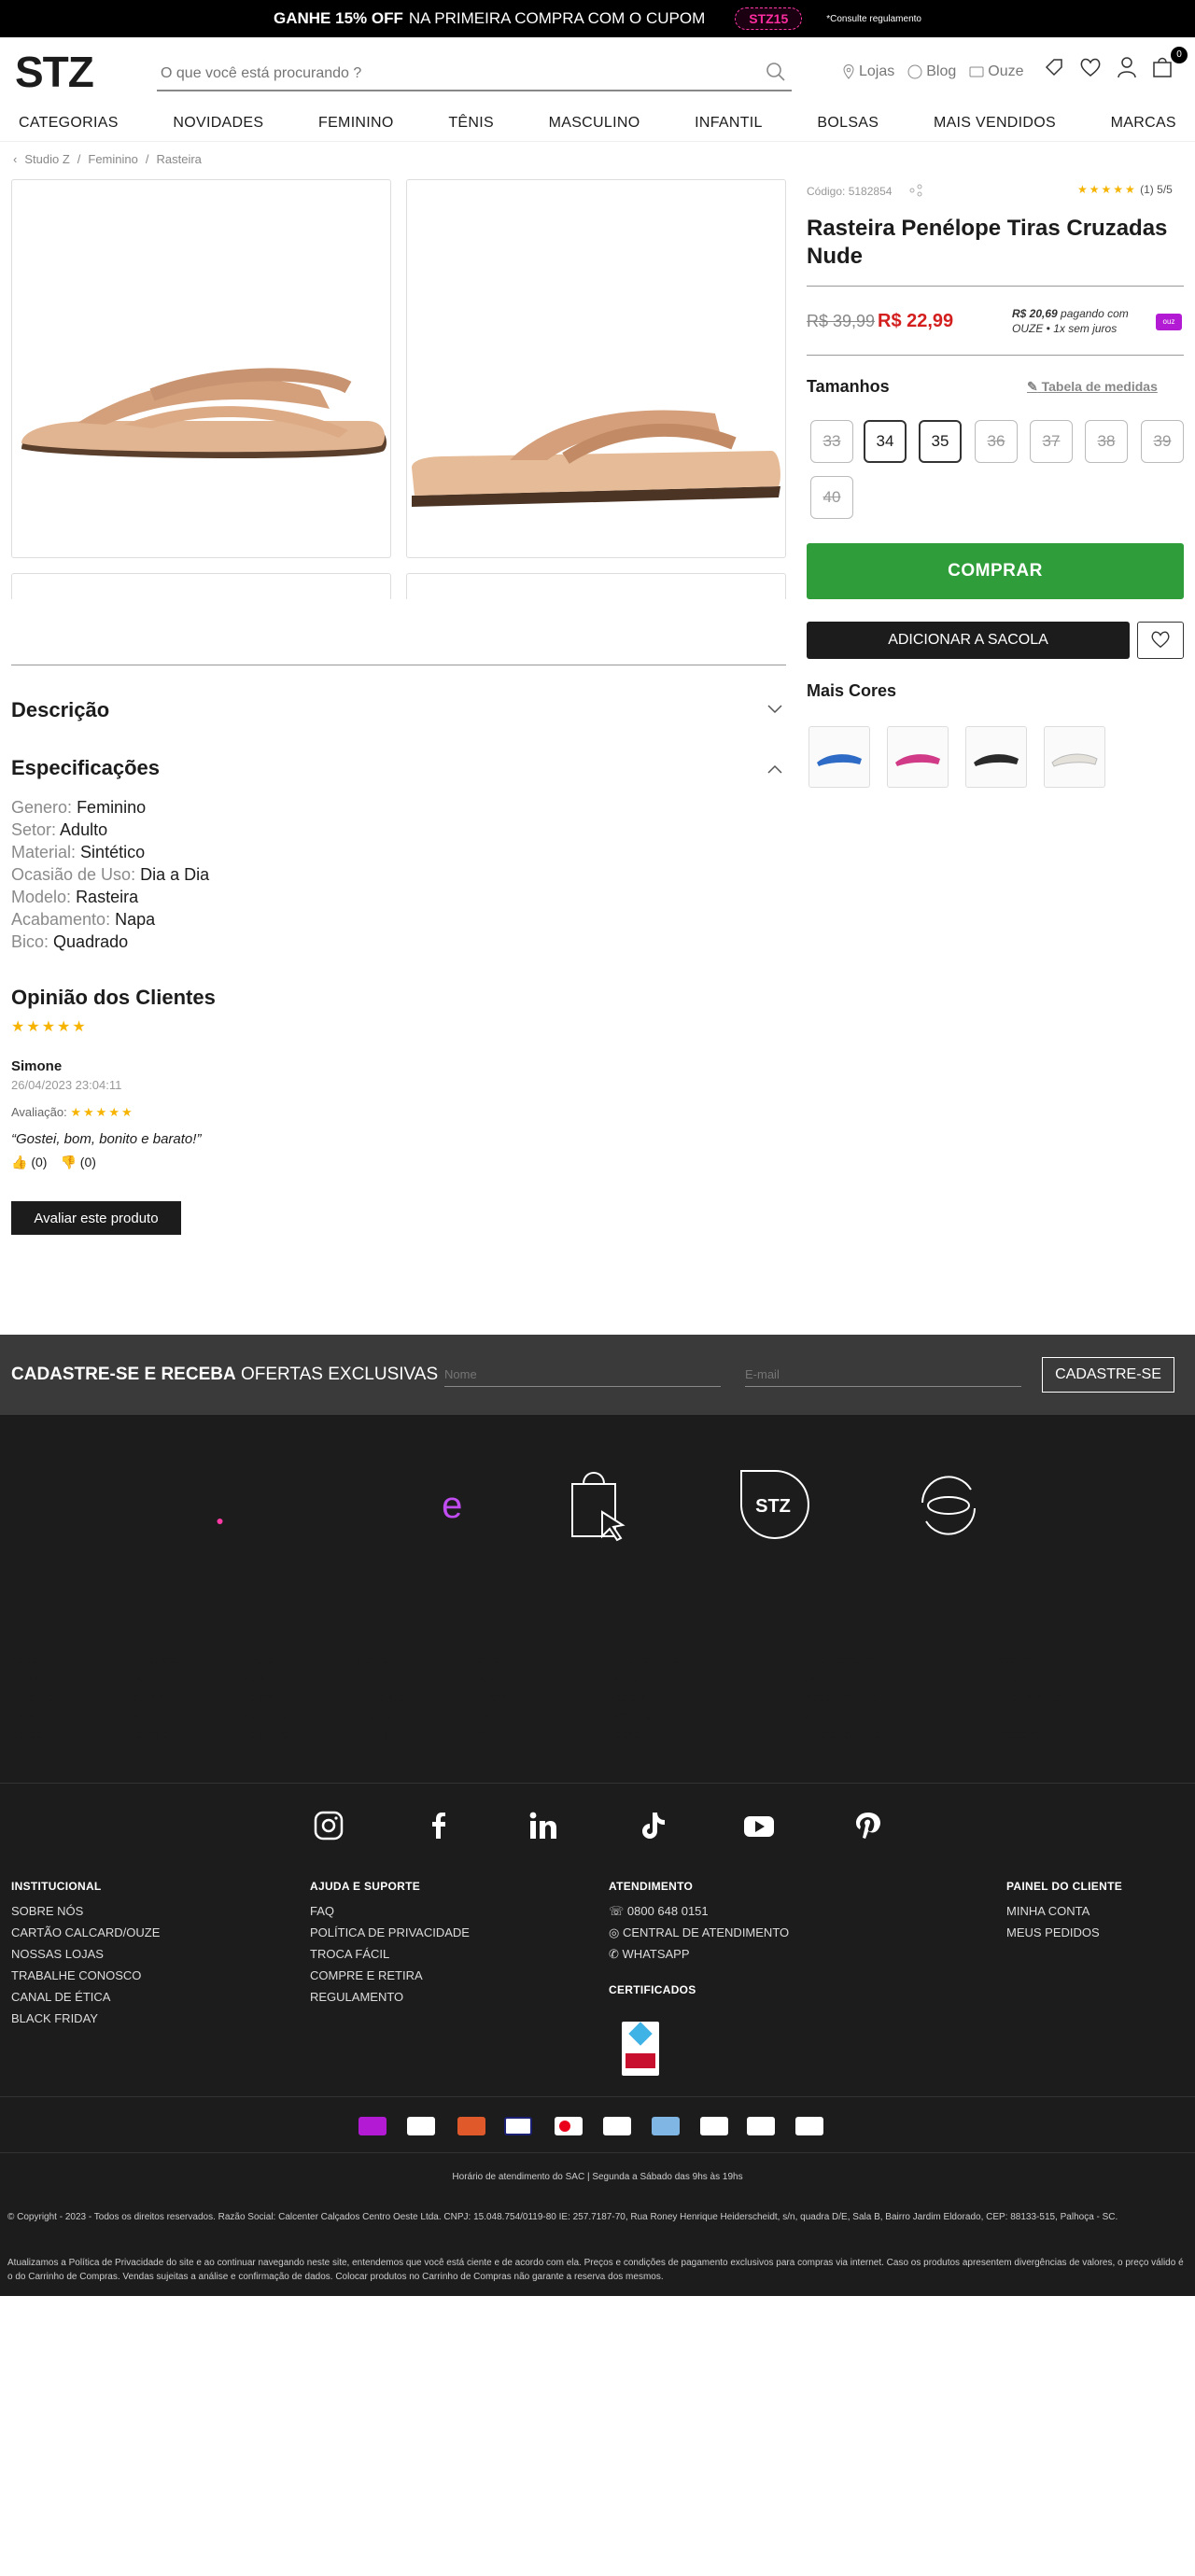 This screenshot has height=2576, width=1195. What do you see at coordinates (264, 1716) in the screenshot?
I see `brand-link: Molekinha` at bounding box center [264, 1716].